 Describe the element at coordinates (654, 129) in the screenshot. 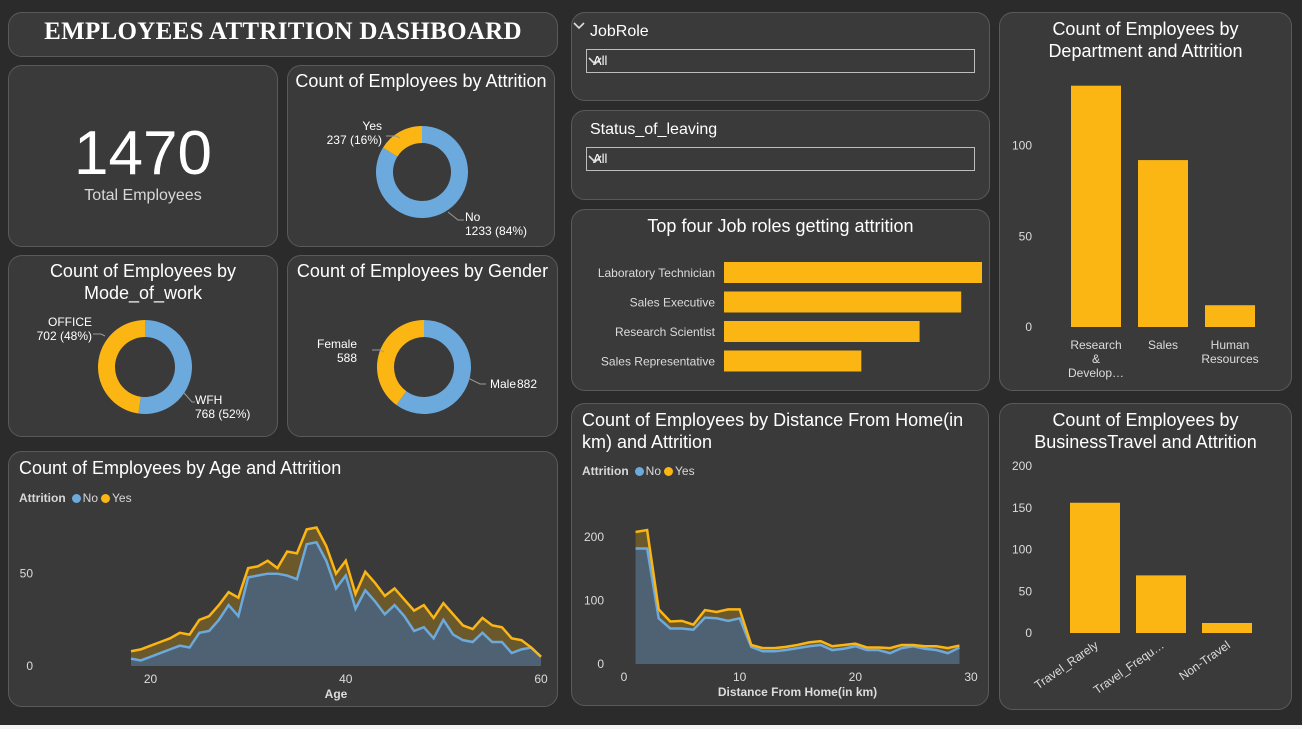

I see `slicer-title: Status_of_leaving` at that location.